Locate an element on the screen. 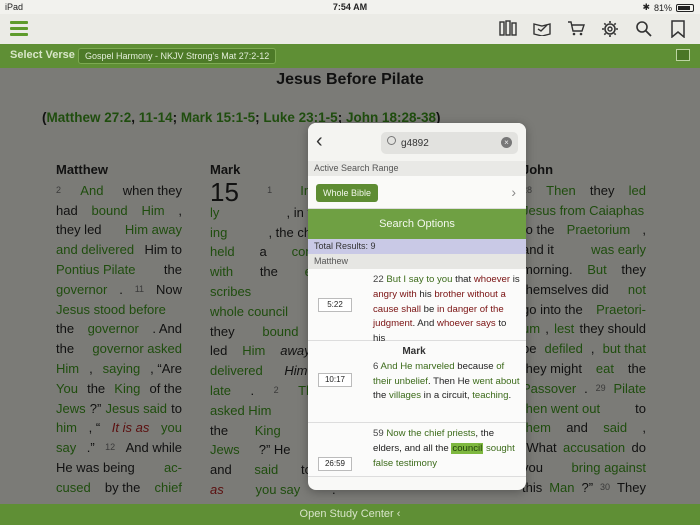  verse-line: to the Praetorium, is located at coordinates (584, 230).